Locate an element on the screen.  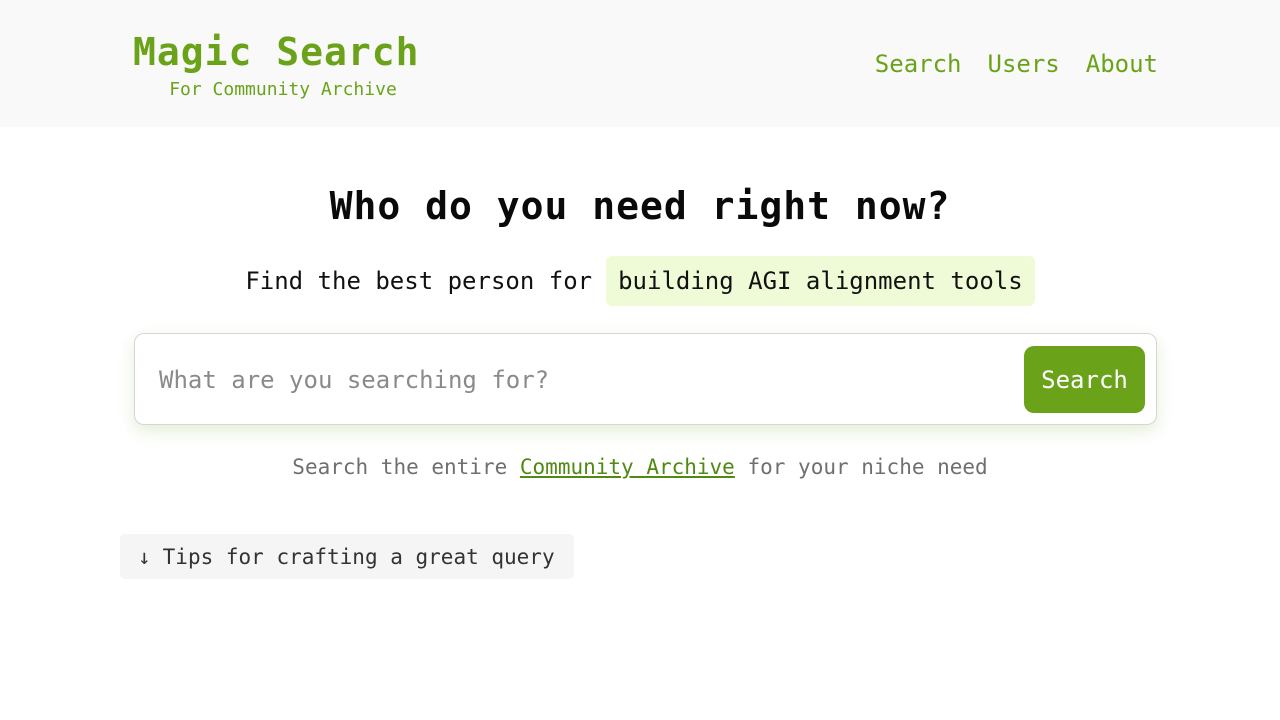
tips-toggle: ↓ Tips for crafting a great query is located at coordinates (347, 556).